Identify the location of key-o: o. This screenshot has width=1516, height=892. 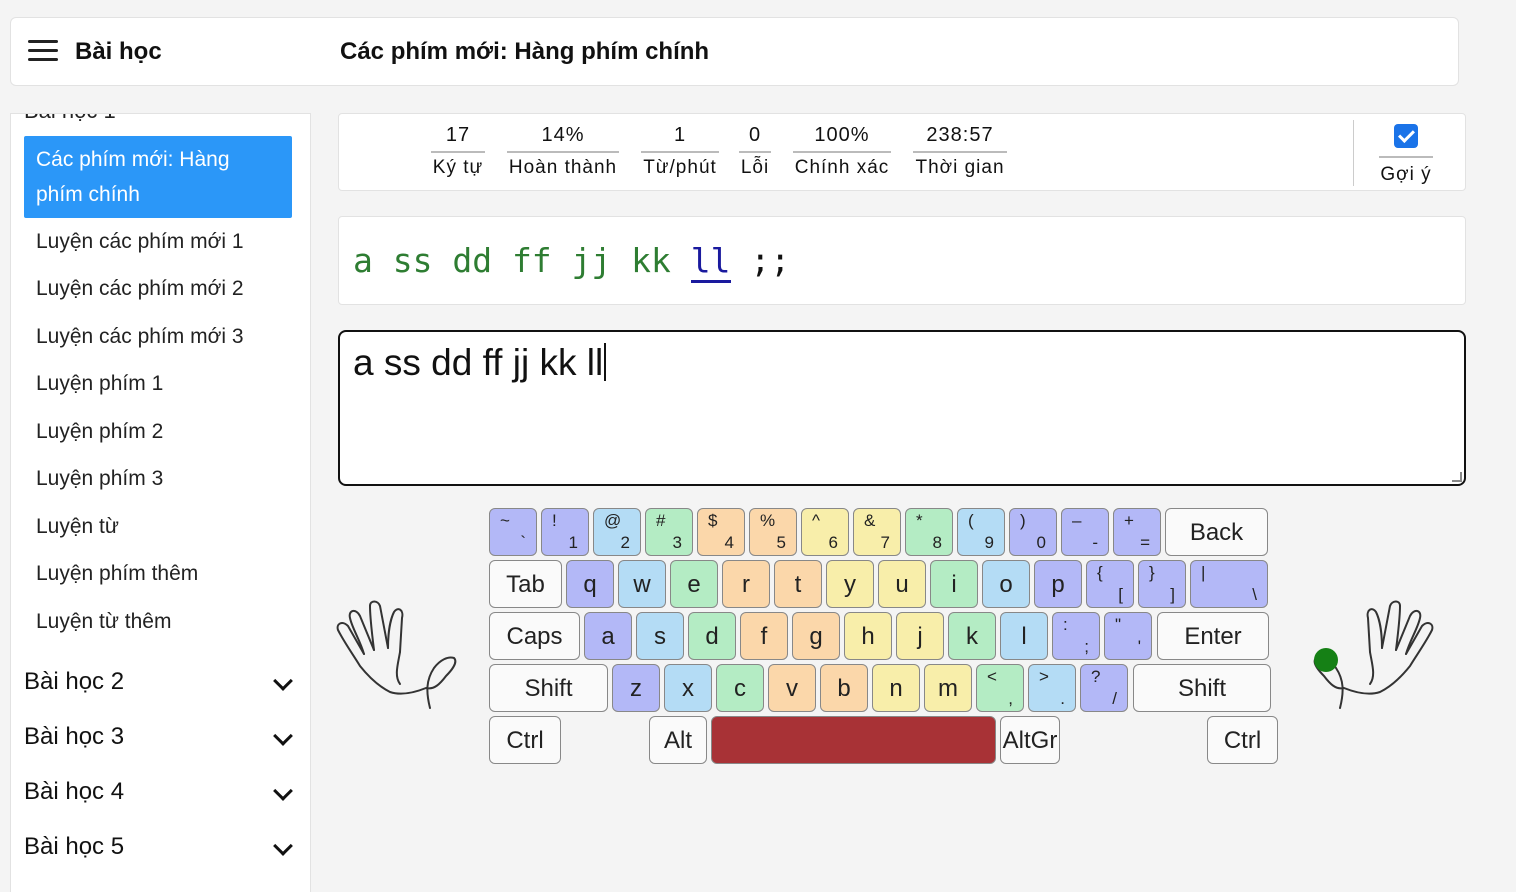
(1006, 584).